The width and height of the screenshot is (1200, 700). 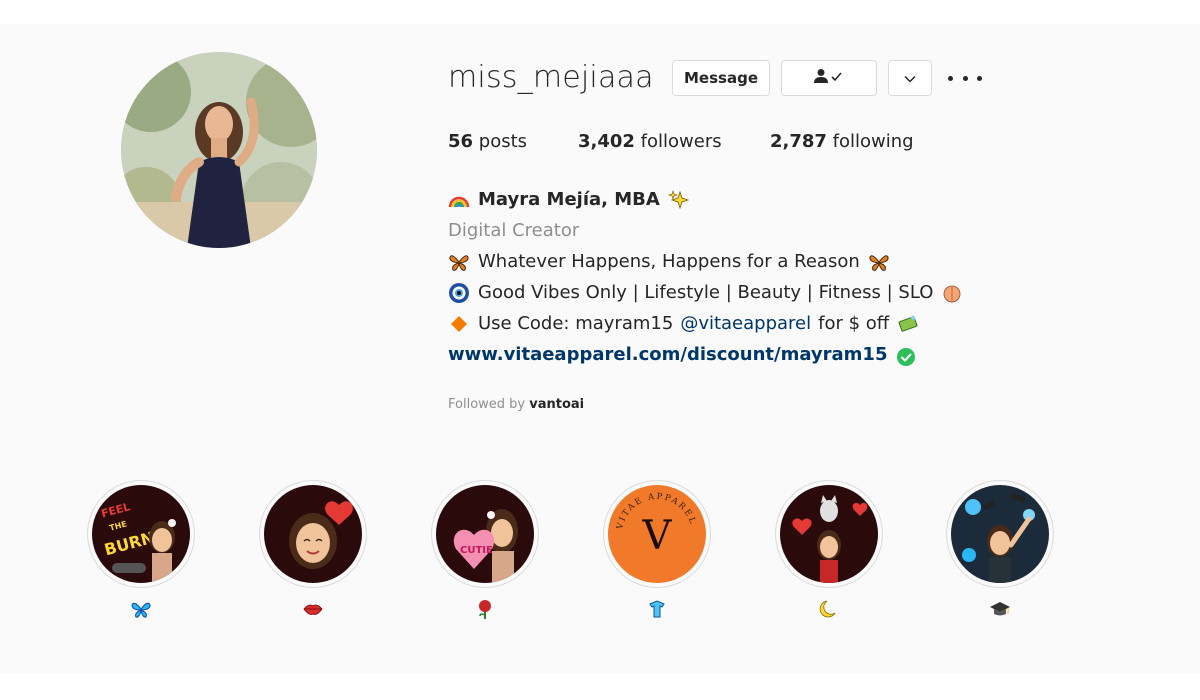 I want to click on bio-name-line: Mayra Mejía, MBA, so click(x=748, y=199).